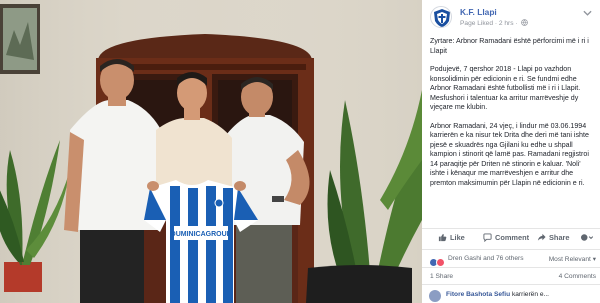 The image size is (600, 303). I want to click on globe-chevron-icon, so click(587, 237).